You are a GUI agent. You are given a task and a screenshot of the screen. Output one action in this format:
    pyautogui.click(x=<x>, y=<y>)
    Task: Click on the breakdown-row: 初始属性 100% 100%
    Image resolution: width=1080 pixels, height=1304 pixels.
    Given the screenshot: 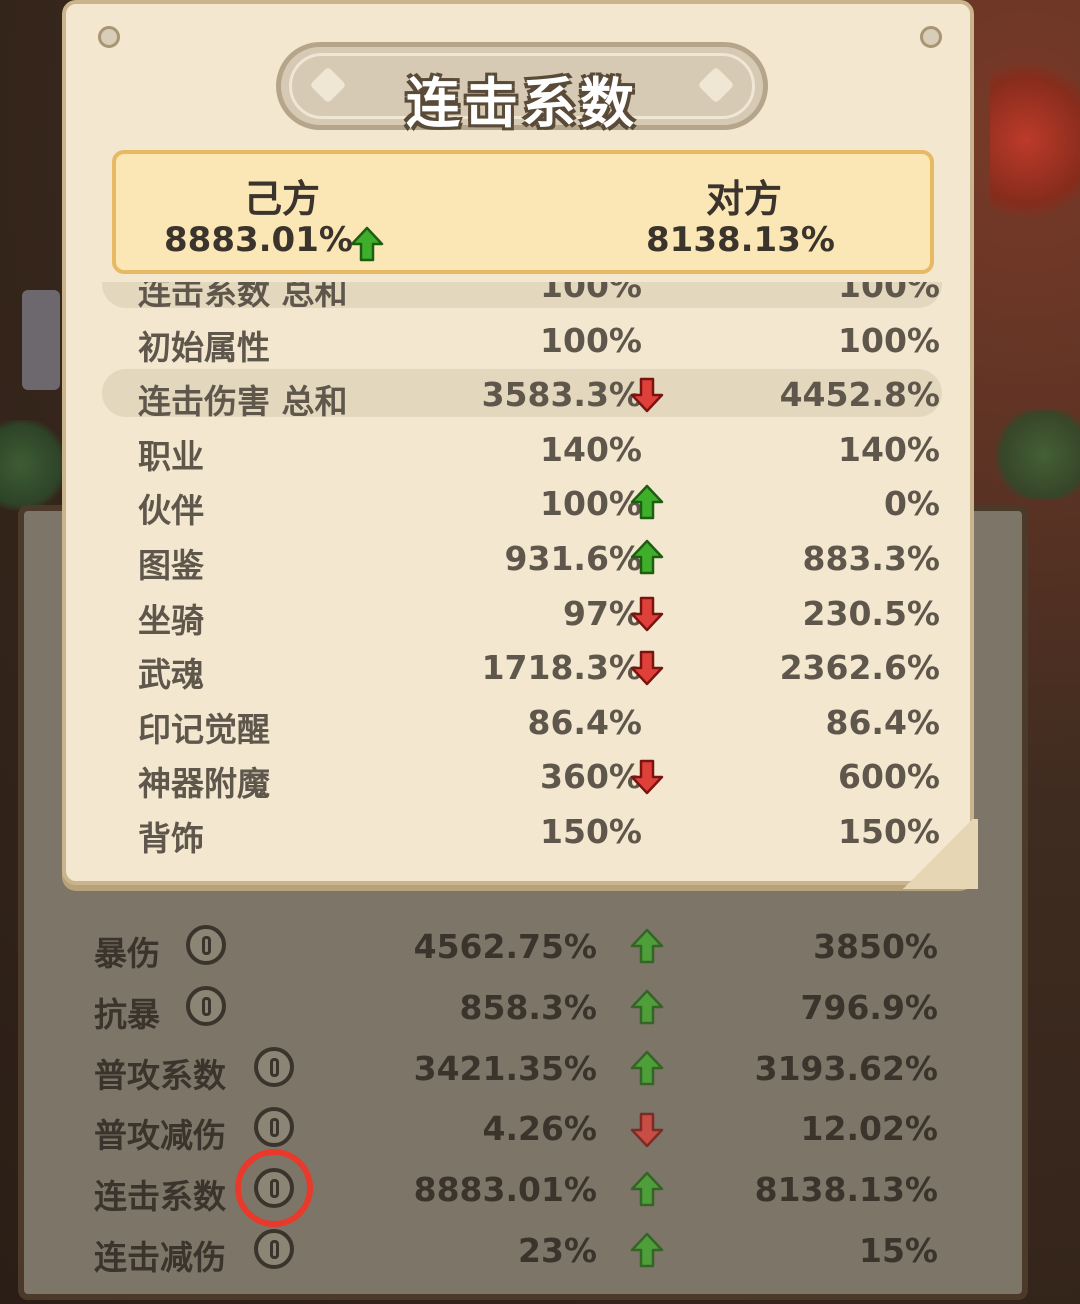 What is the action you would take?
    pyautogui.click(x=522, y=341)
    